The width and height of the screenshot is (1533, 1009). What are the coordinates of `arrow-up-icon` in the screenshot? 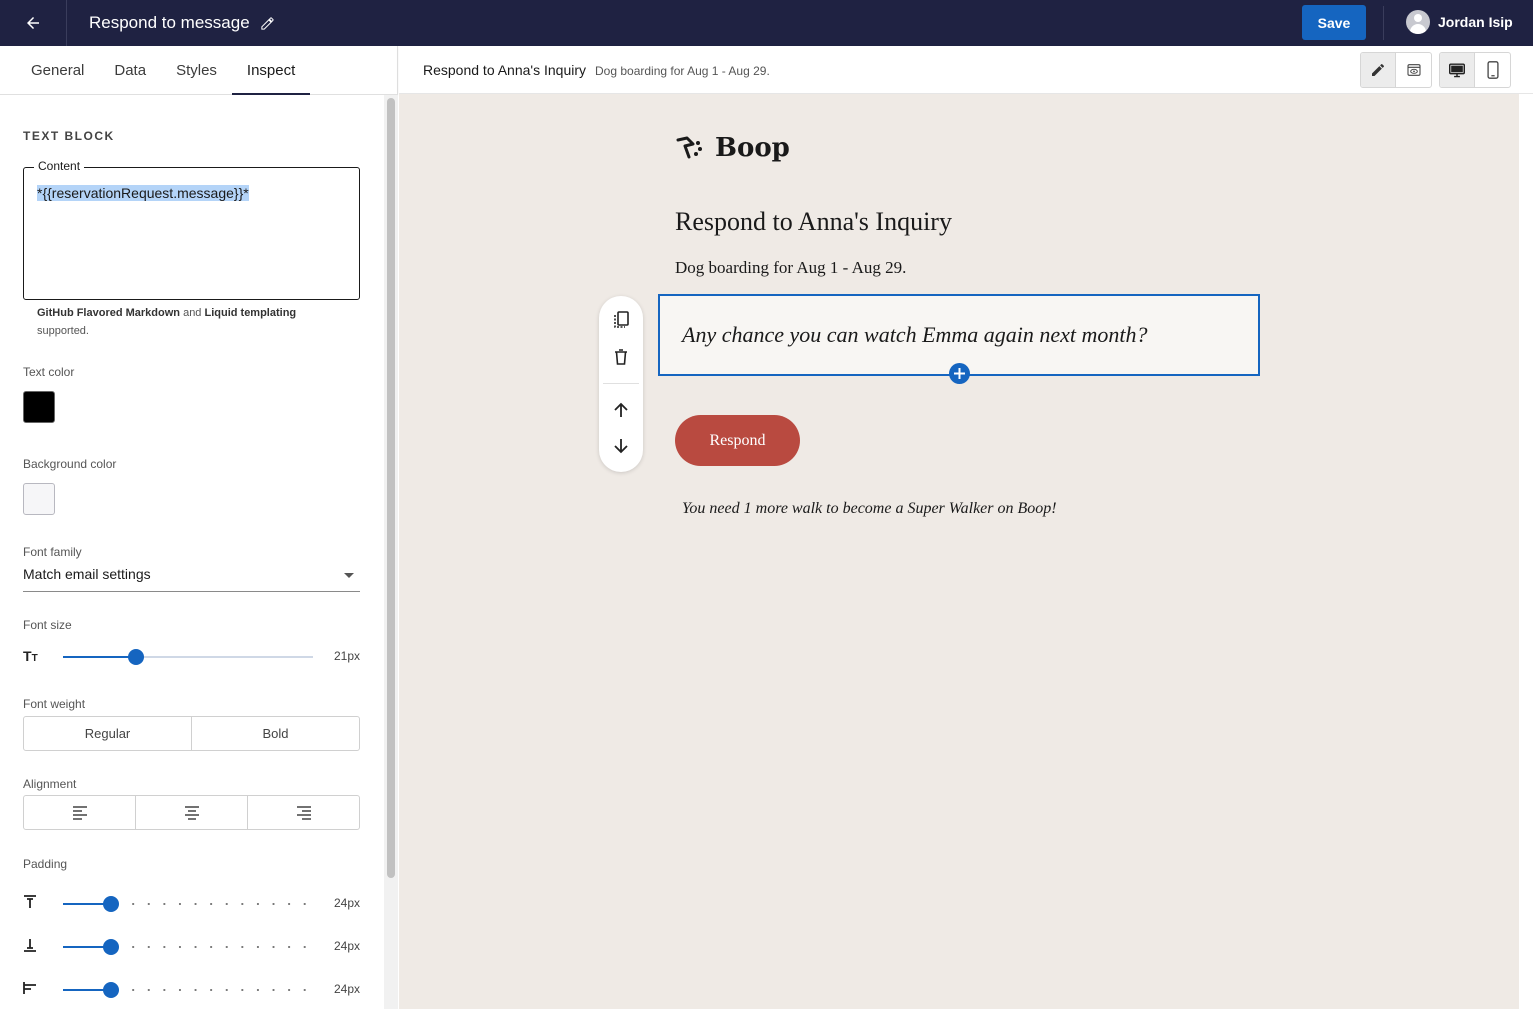 It's located at (621, 409).